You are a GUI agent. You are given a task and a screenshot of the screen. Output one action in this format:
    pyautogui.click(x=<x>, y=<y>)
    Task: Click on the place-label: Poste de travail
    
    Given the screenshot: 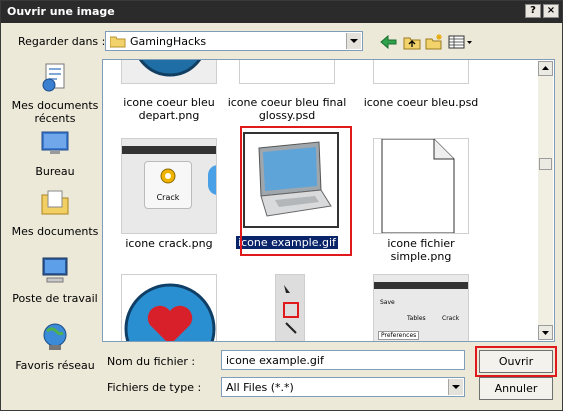 What is the action you would take?
    pyautogui.click(x=55, y=298)
    